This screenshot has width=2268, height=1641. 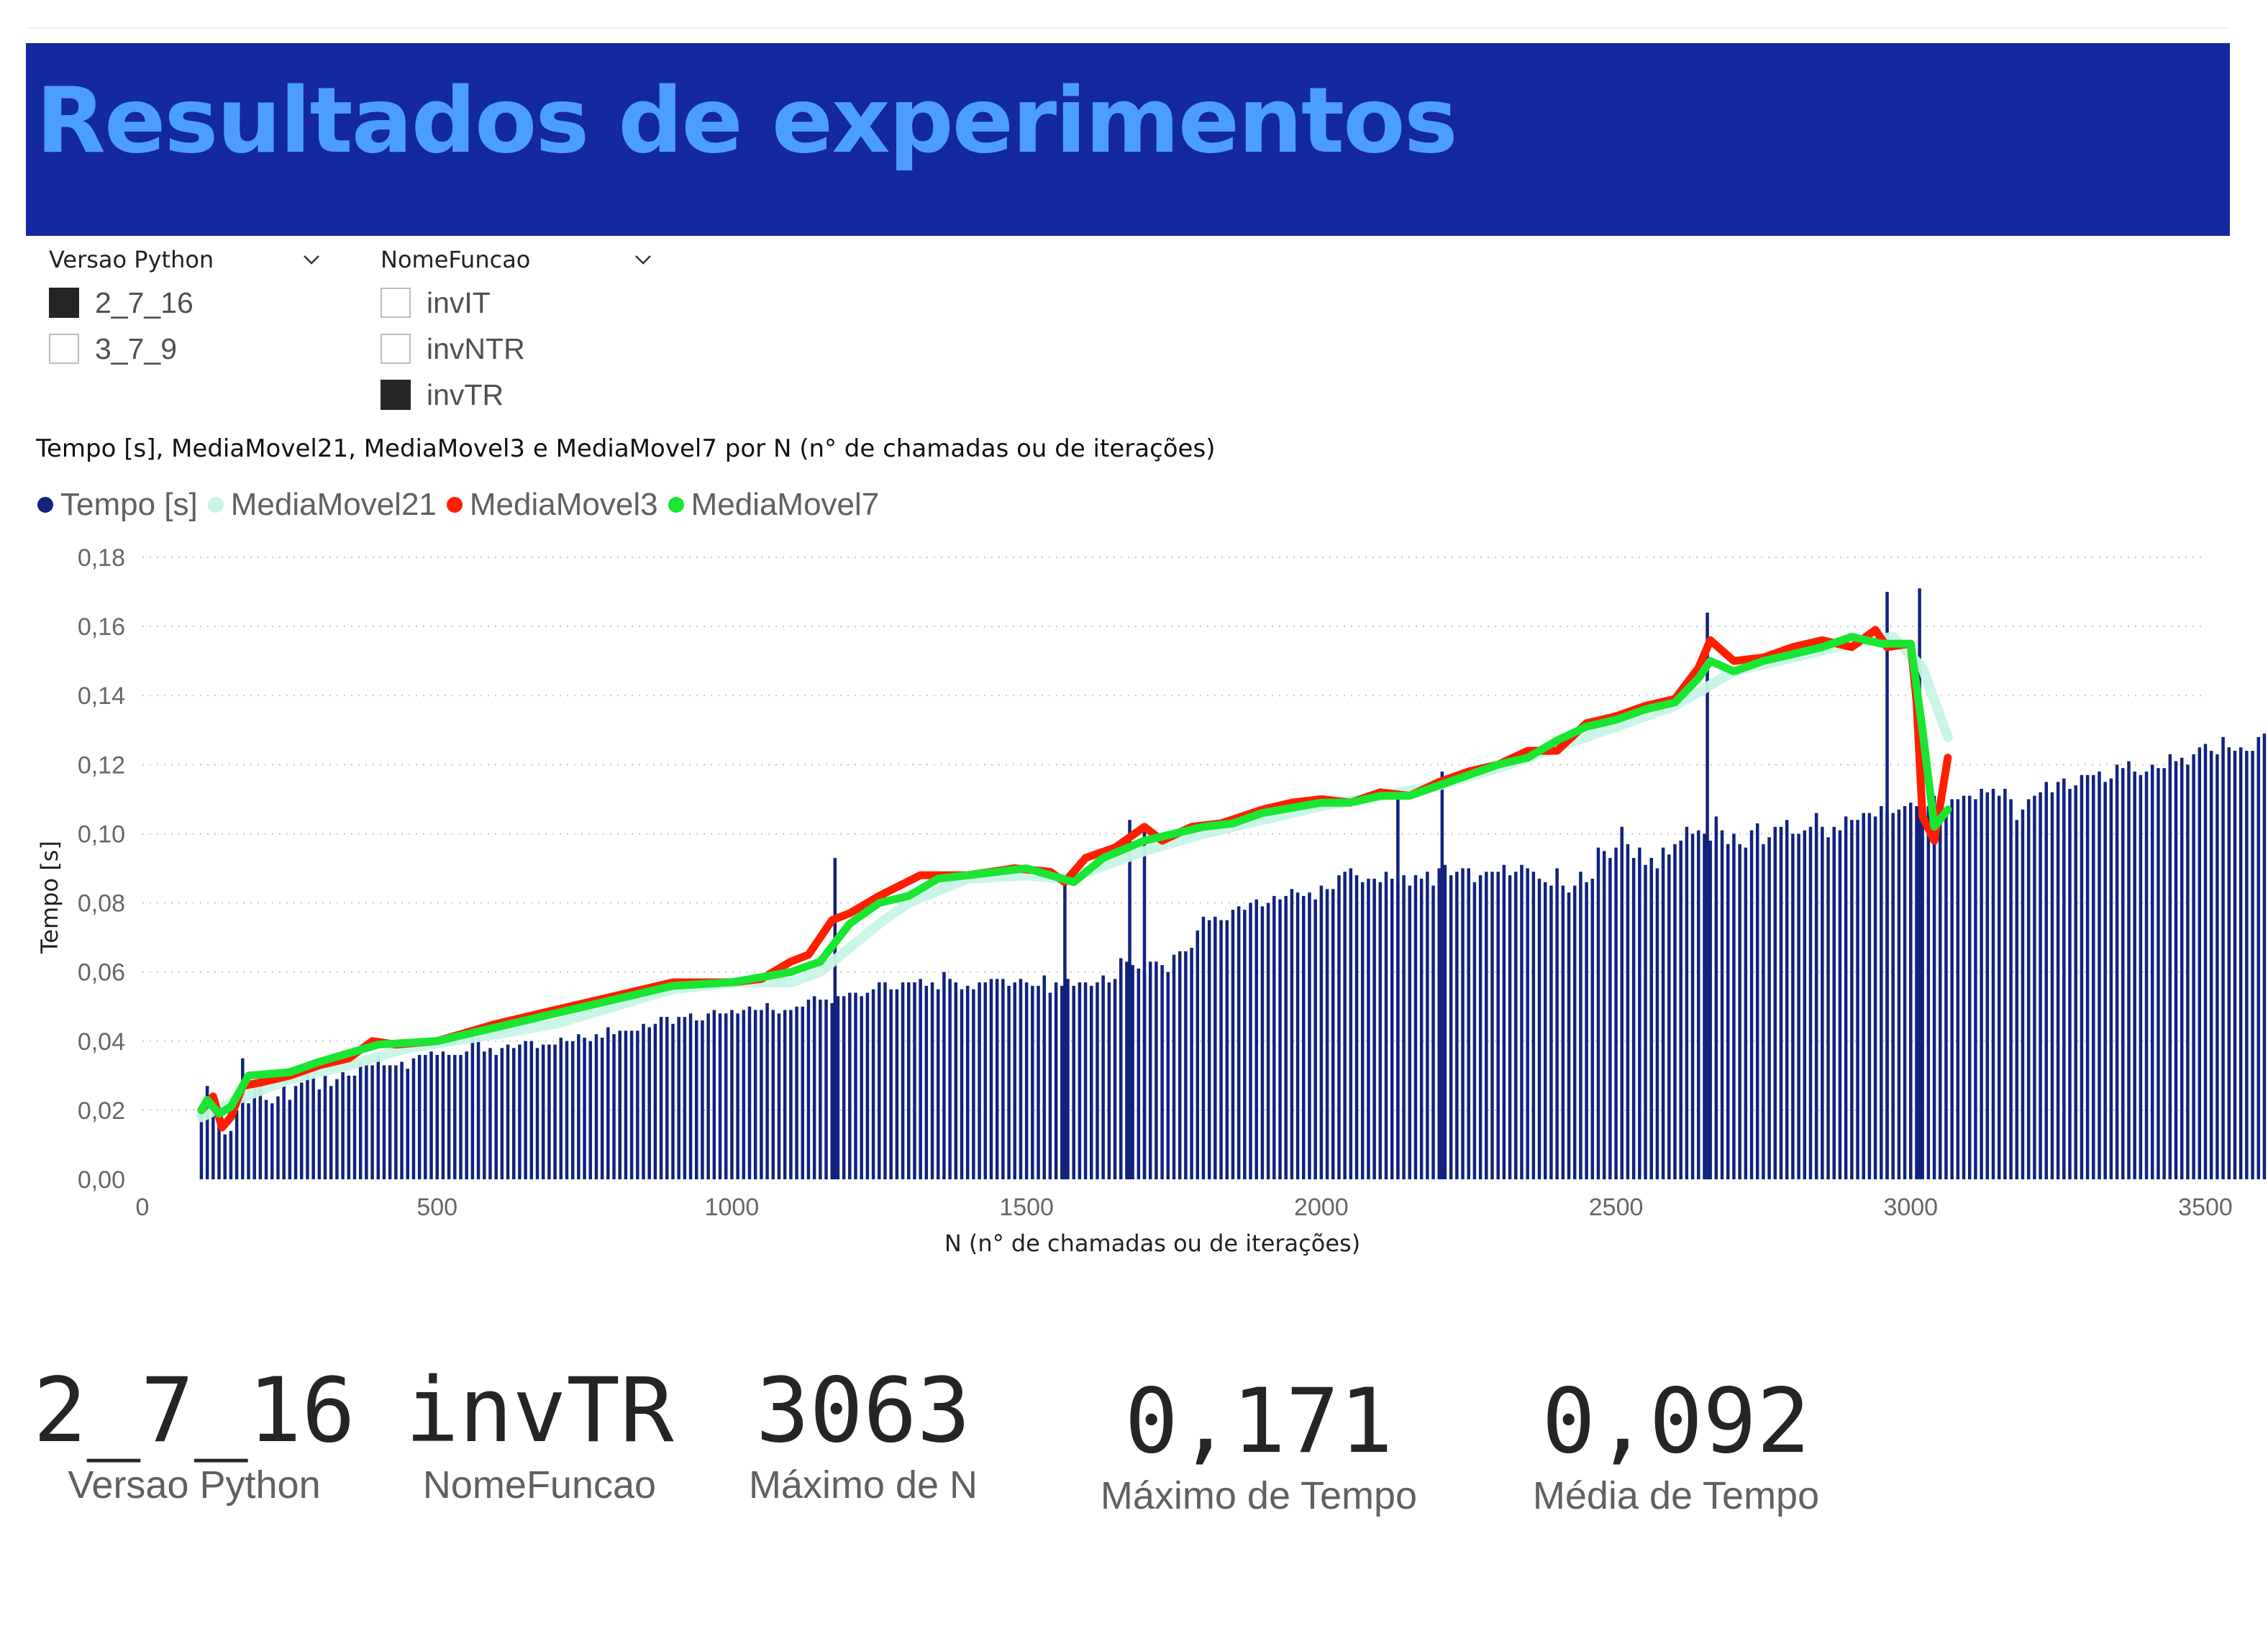 What do you see at coordinates (180, 258) in the screenshot?
I see `slicer-header: Versao Python` at bounding box center [180, 258].